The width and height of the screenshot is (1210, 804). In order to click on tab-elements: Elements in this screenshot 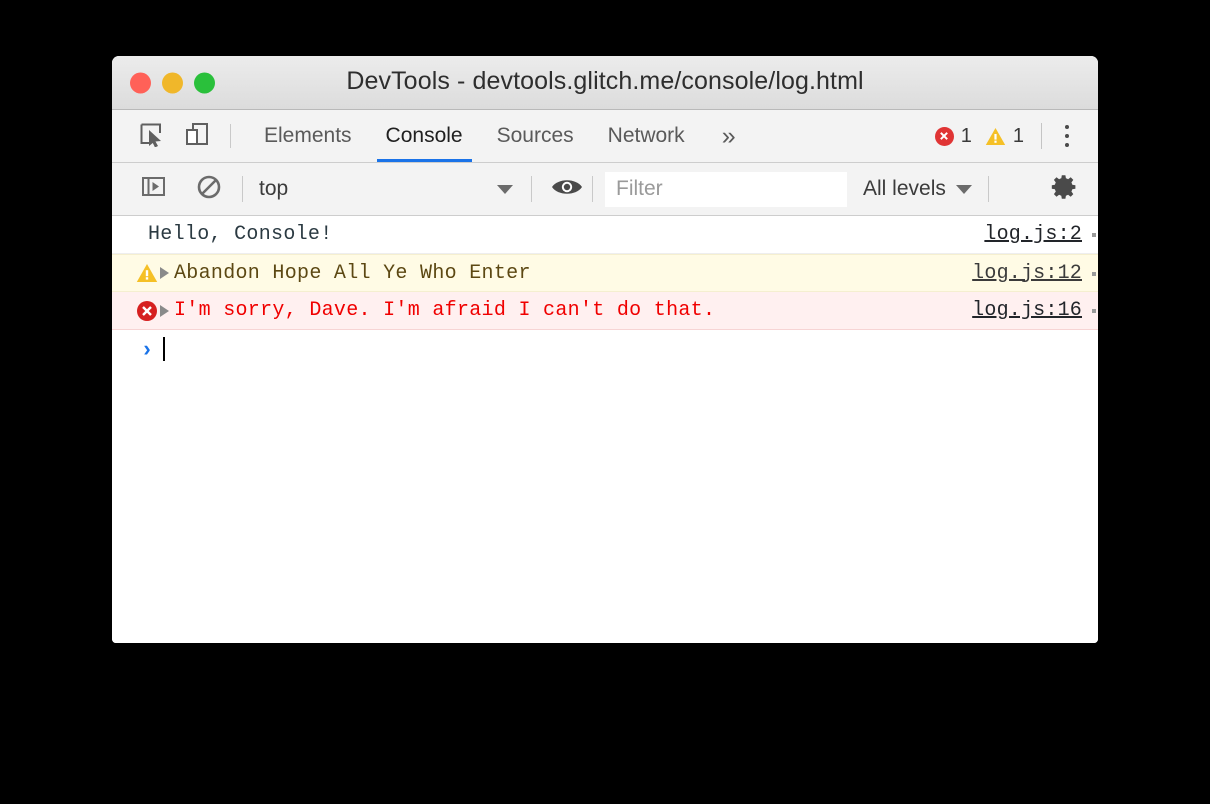, I will do `click(308, 136)`.